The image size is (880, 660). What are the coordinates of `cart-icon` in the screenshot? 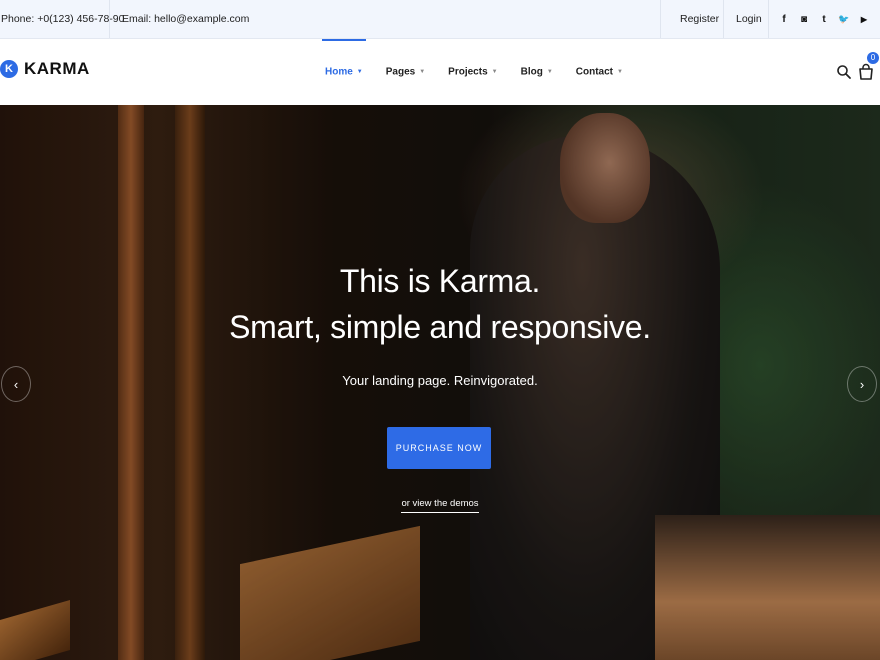 It's located at (866, 72).